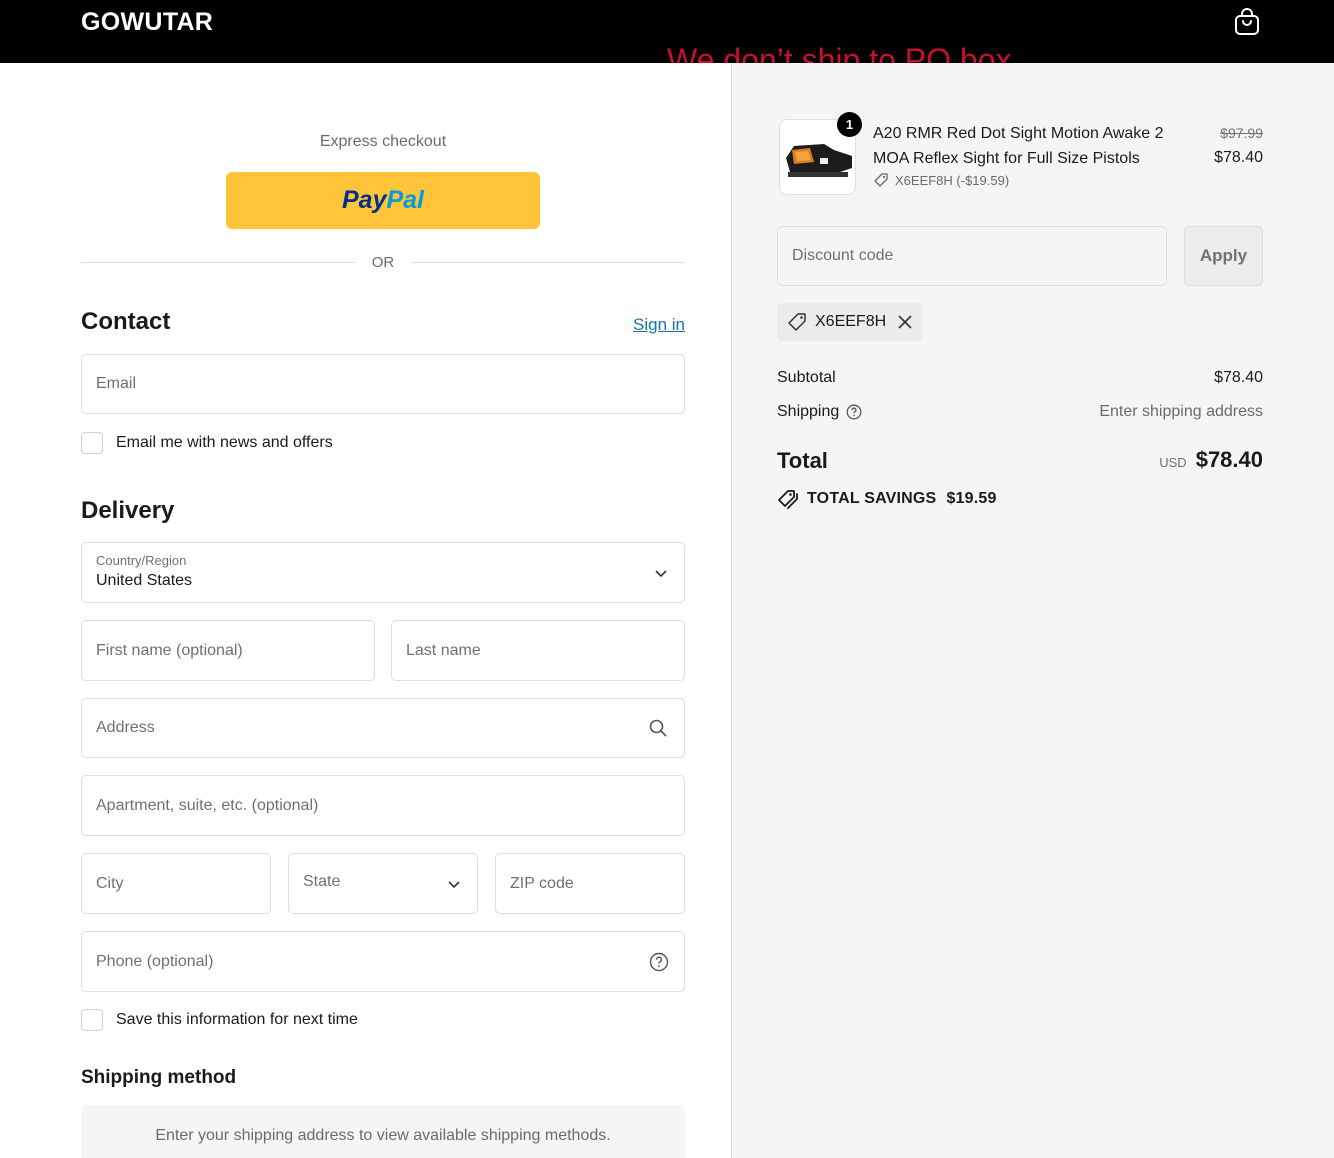  Describe the element at coordinates (322, 881) in the screenshot. I see `state-placeholder: State` at that location.